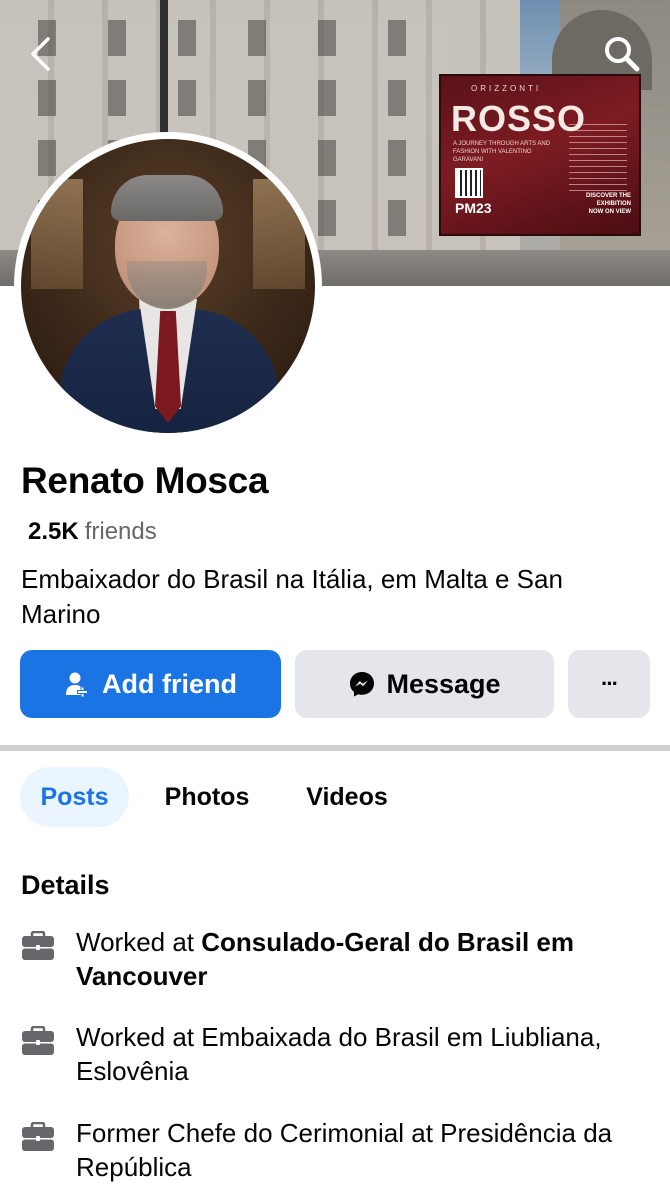 Image resolution: width=670 pixels, height=1199 pixels. I want to click on tab-videos: Videos, so click(347, 797).